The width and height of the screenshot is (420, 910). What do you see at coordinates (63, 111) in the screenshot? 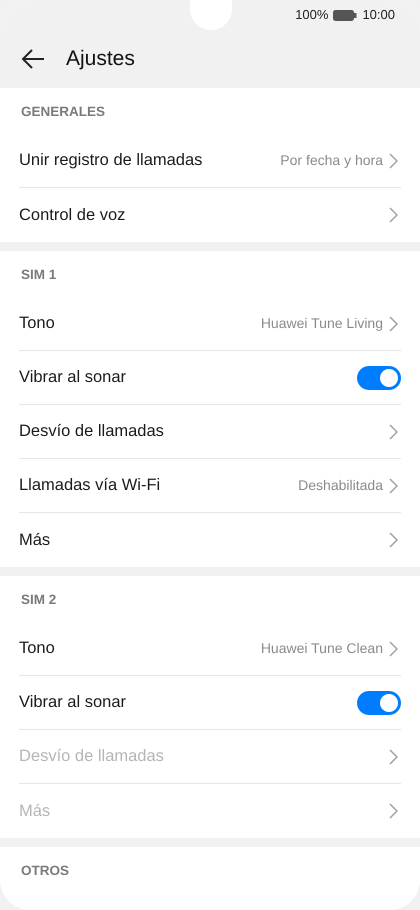
I see `section-header: GENERALES` at bounding box center [63, 111].